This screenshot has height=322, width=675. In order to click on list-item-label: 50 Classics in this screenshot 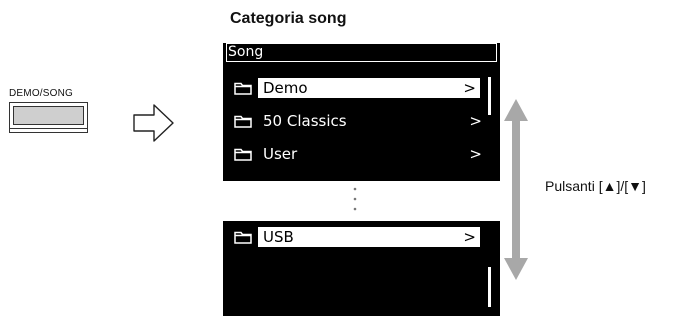, I will do `click(305, 121)`.